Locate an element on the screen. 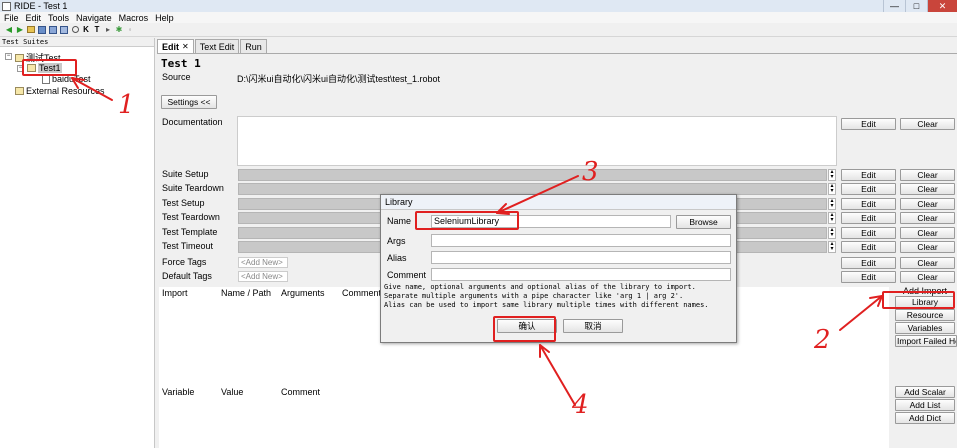 This screenshot has height=448, width=957. annotation-box-tree is located at coordinates (49, 67).